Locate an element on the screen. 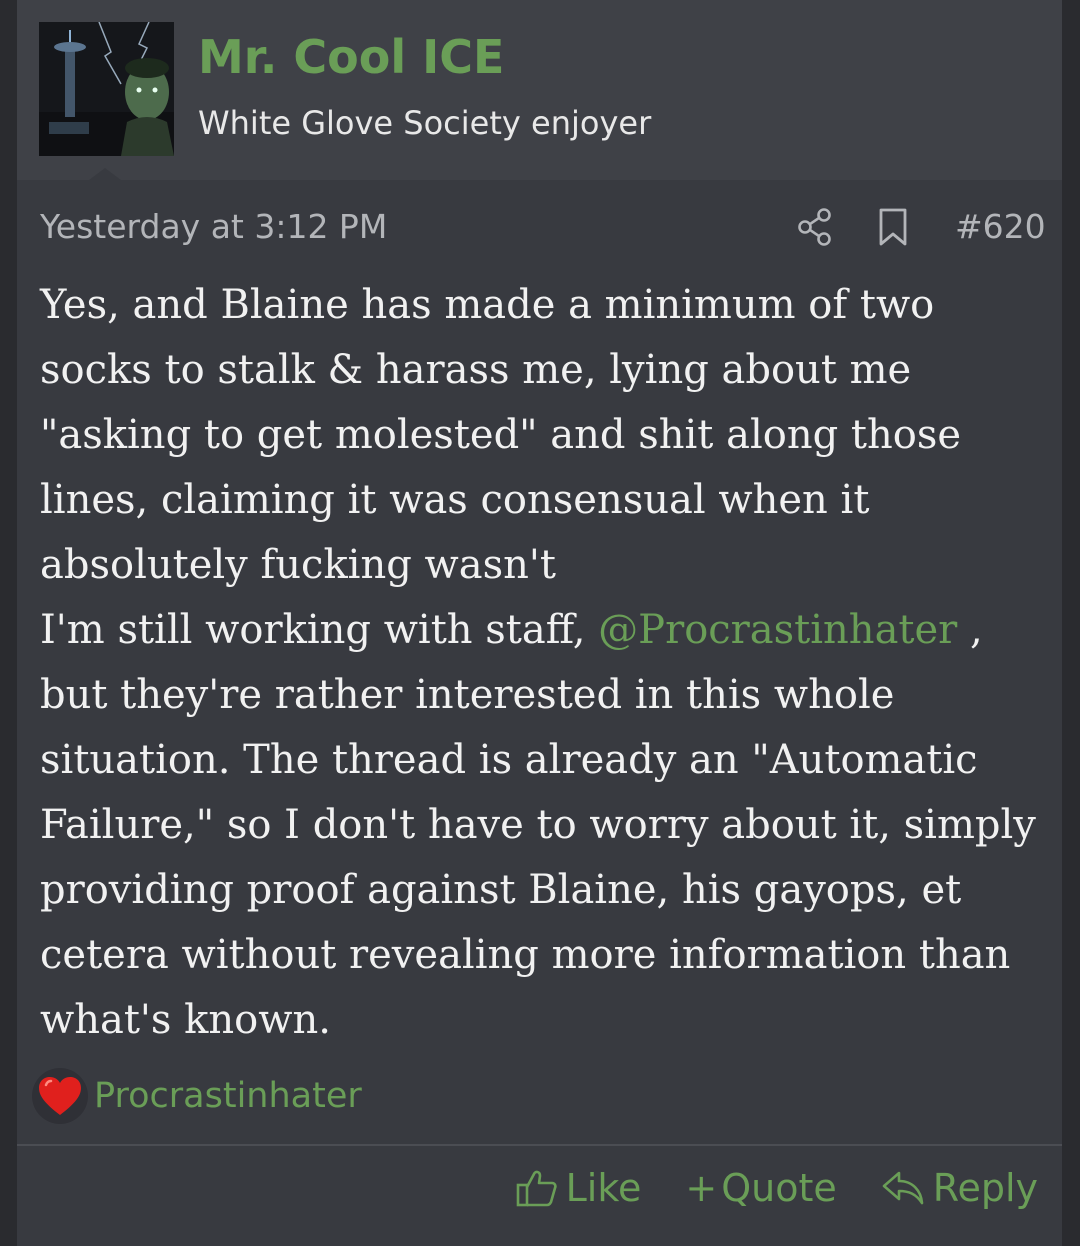  quote-label: Quote is located at coordinates (779, 1188).